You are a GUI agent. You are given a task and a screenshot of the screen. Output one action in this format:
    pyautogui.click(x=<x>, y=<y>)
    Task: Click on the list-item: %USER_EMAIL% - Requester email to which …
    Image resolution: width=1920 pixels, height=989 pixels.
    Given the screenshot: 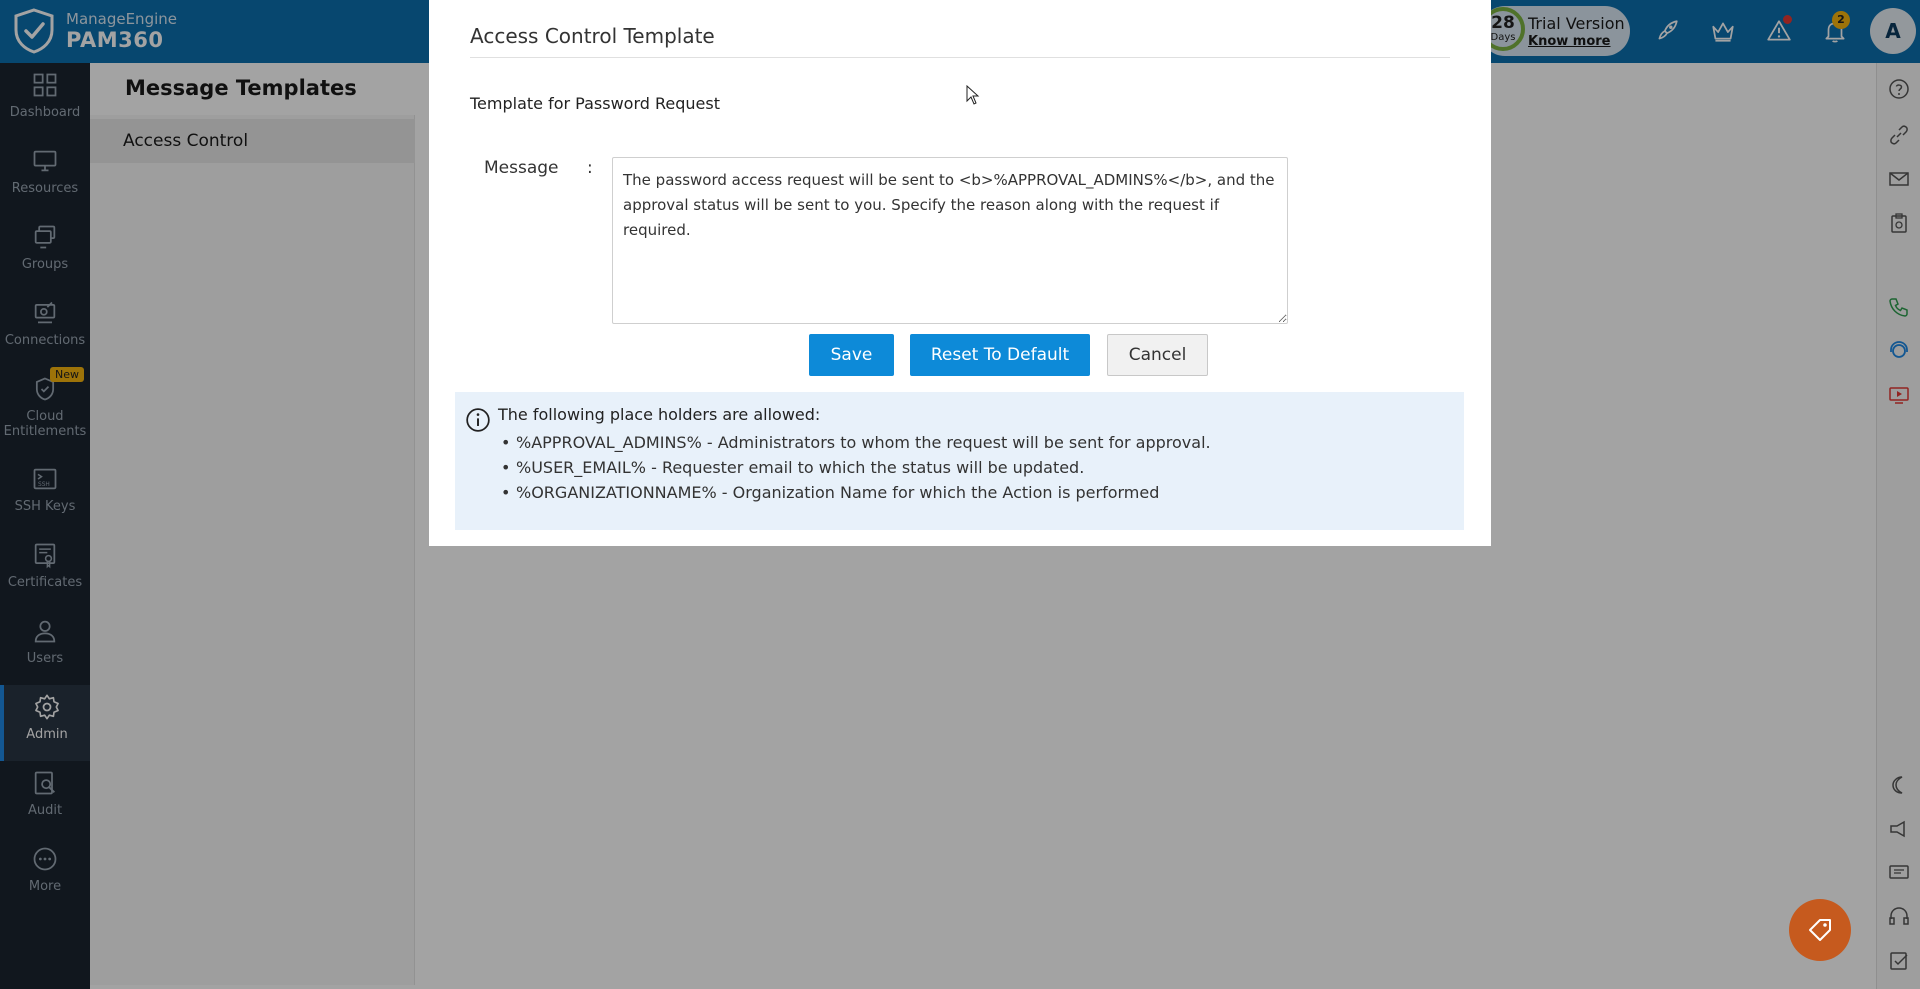 What is the action you would take?
    pyautogui.click(x=854, y=467)
    